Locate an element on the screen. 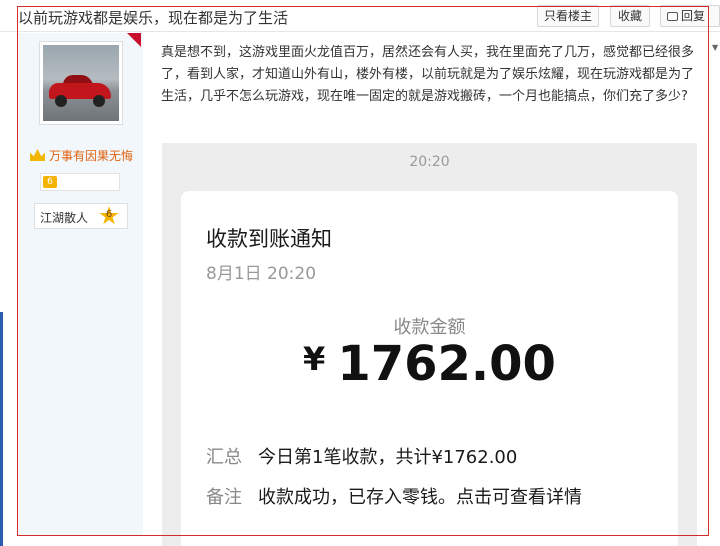 The width and height of the screenshot is (720, 546). corner-marker-icon is located at coordinates (134, 40).